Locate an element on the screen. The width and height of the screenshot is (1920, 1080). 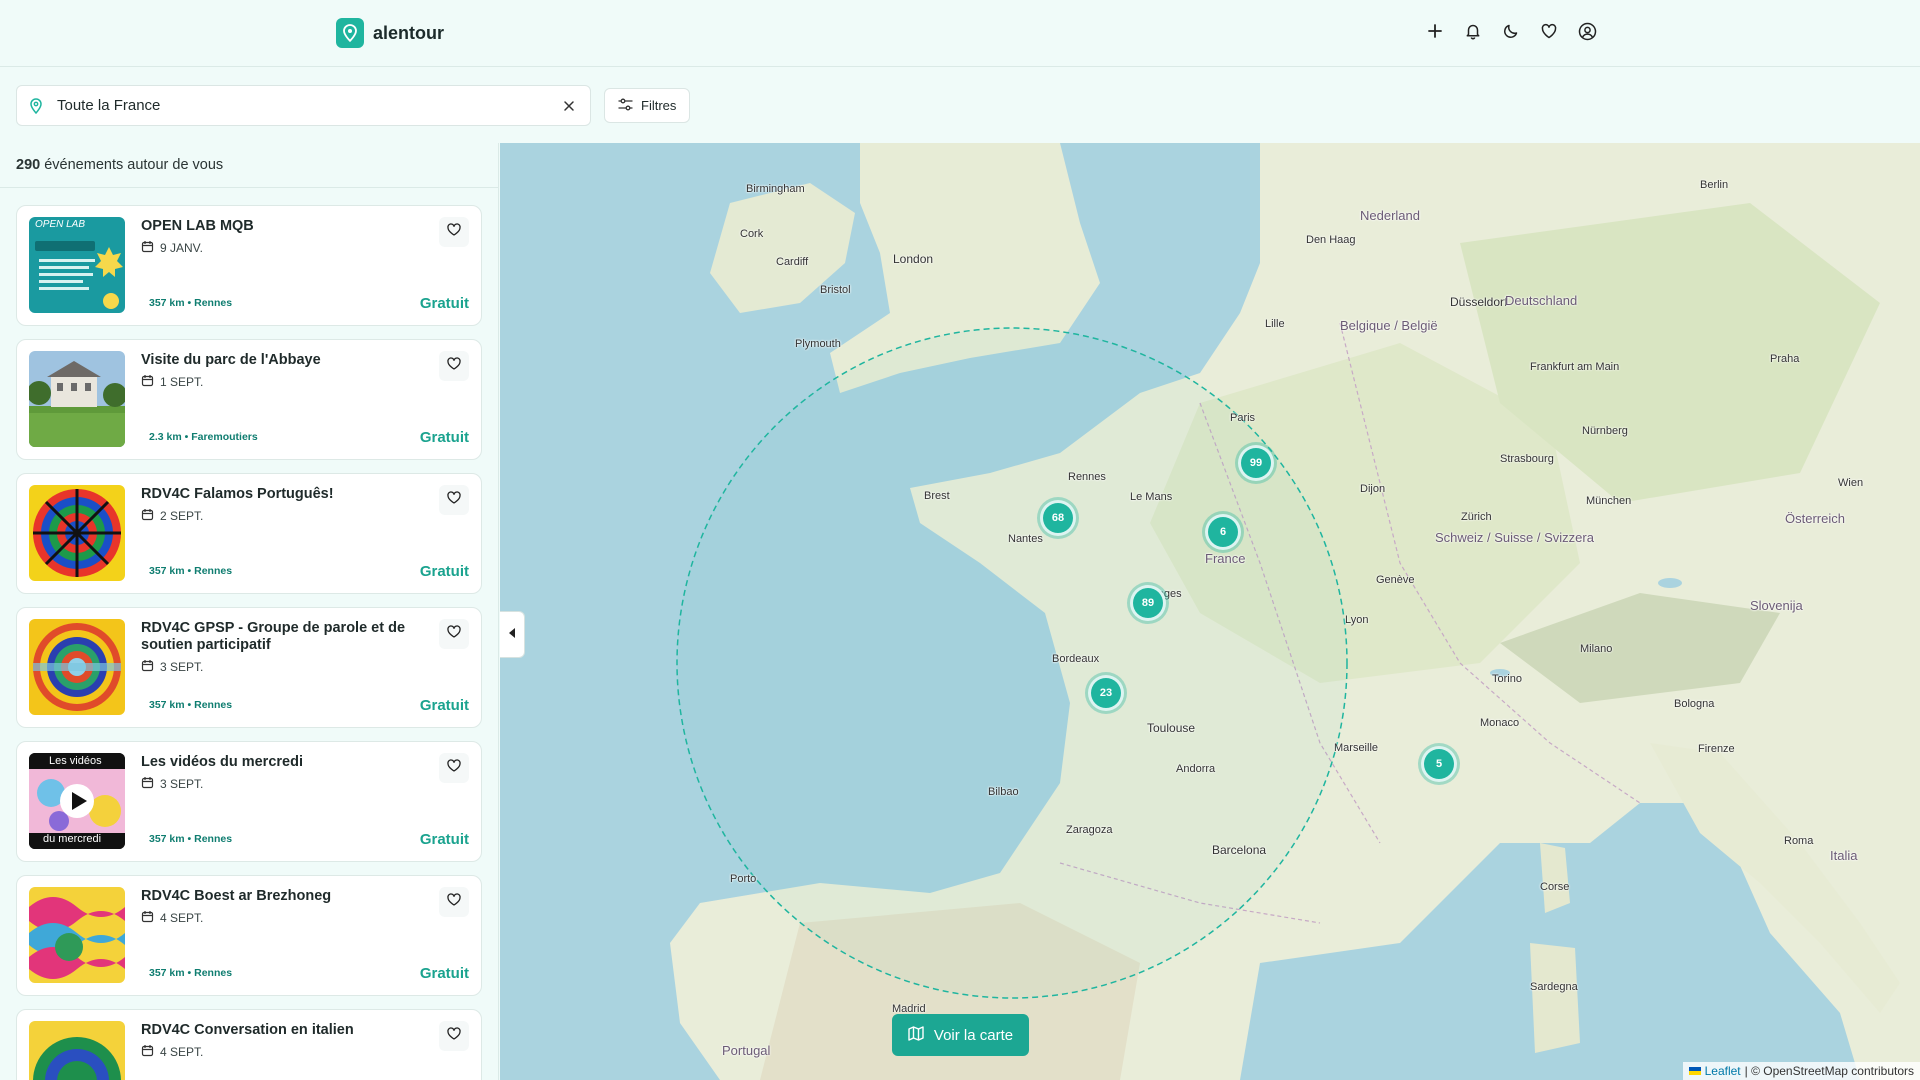
ukraine-flag-icon is located at coordinates (1694, 1071).